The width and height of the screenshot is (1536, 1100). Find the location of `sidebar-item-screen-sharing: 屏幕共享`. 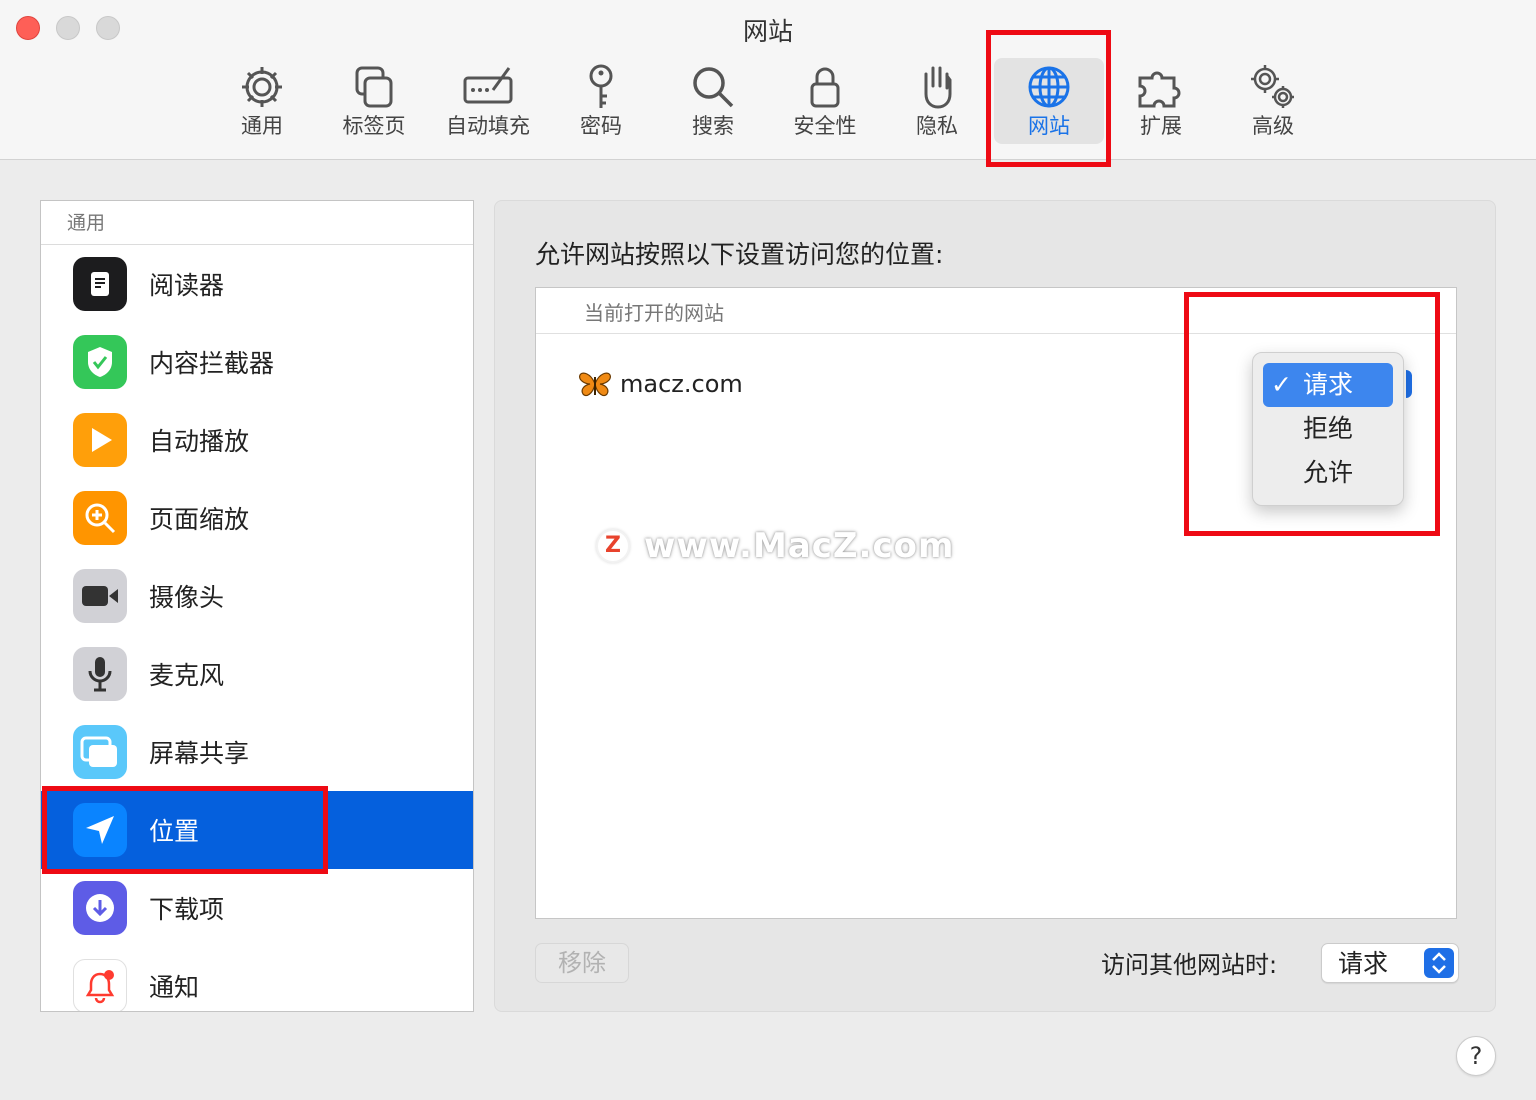

sidebar-item-screen-sharing: 屏幕共享 is located at coordinates (257, 752).